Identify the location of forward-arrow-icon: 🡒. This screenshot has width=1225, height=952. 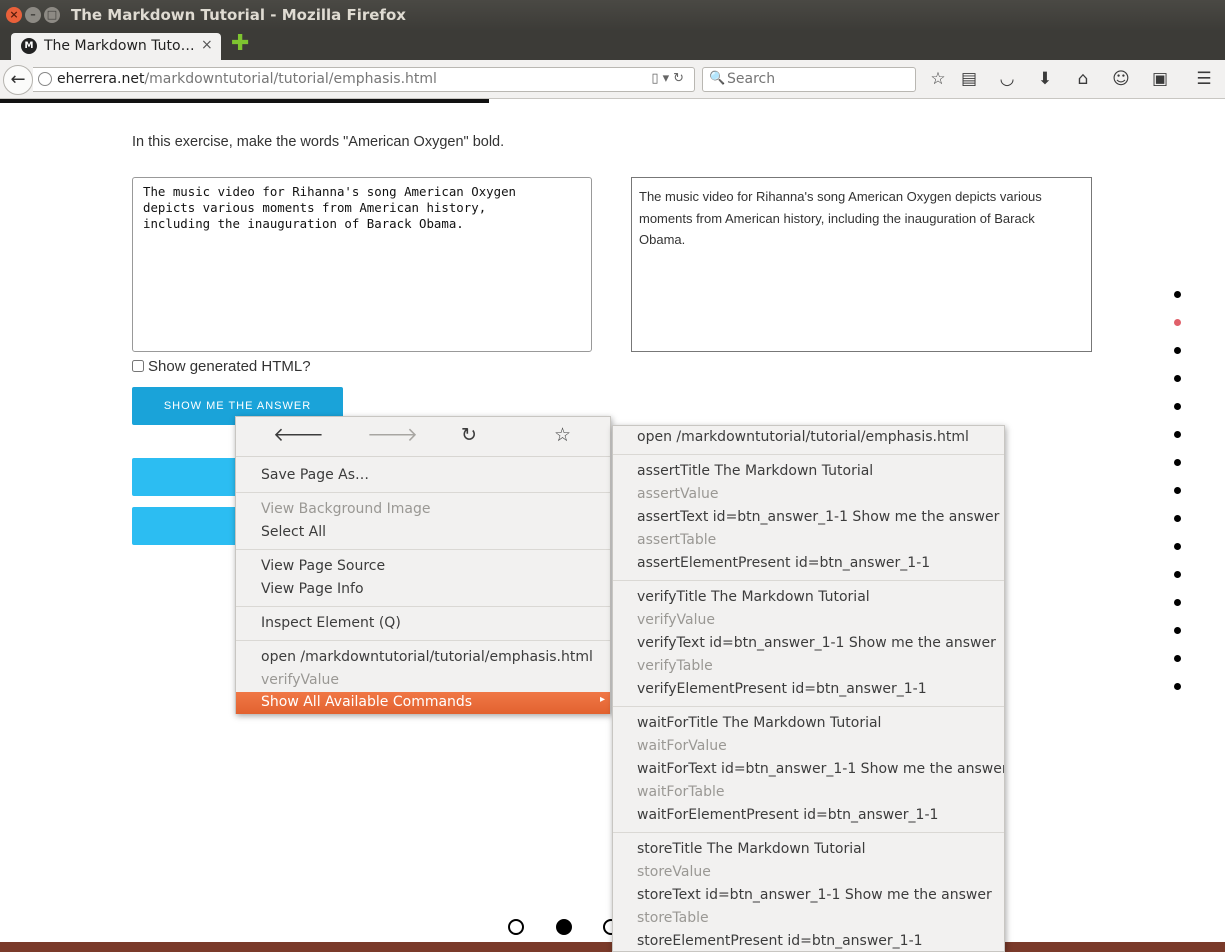
(392, 435).